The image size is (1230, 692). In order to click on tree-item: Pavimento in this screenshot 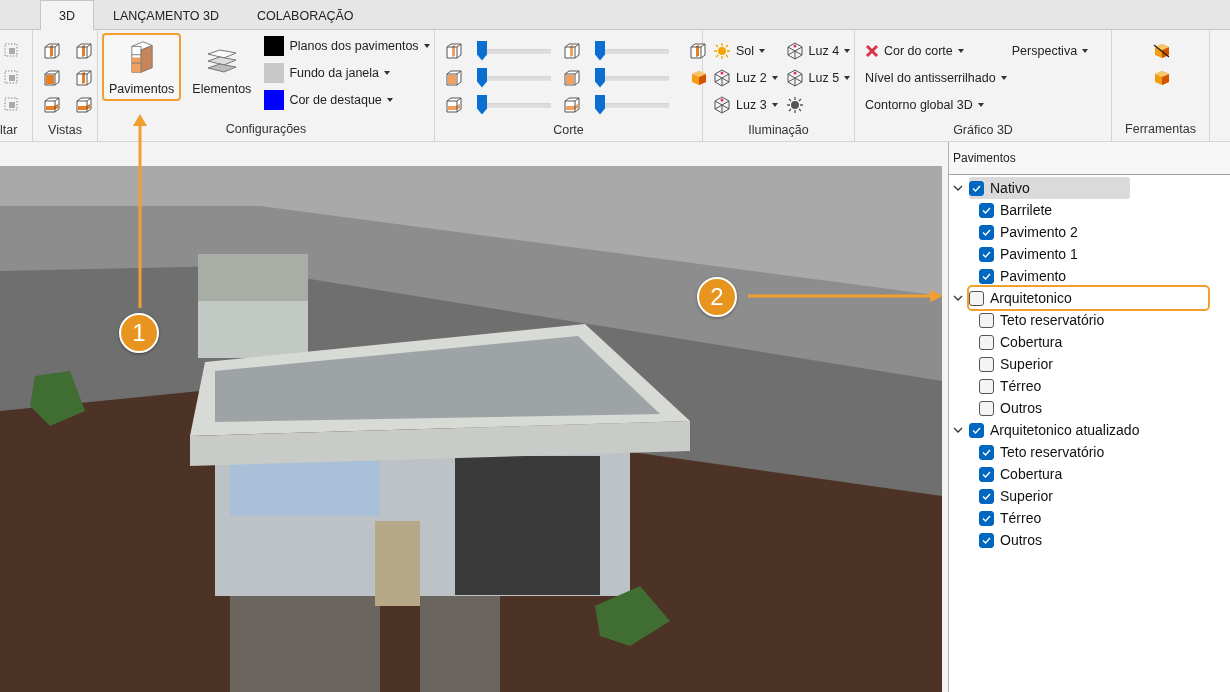, I will do `click(1023, 276)`.